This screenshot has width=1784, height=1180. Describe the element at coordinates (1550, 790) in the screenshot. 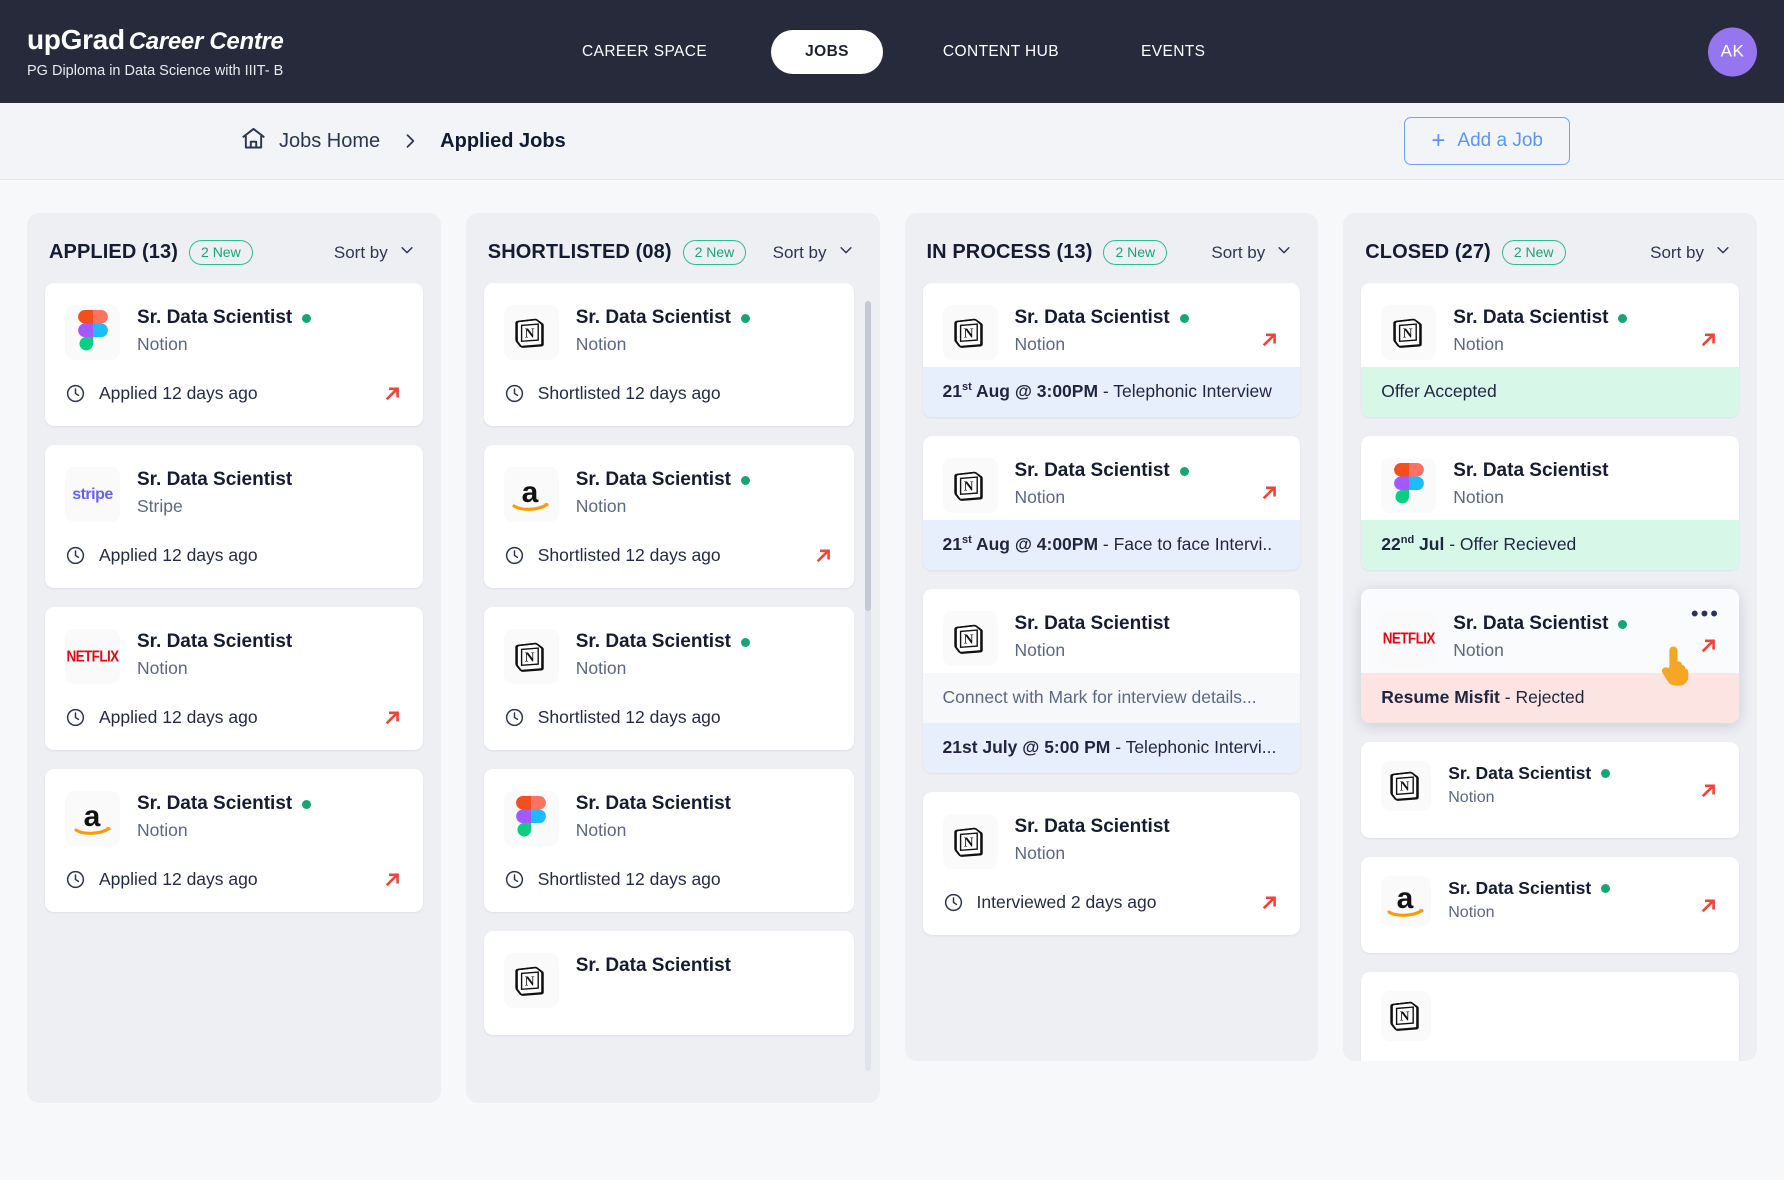

I see `job-card: N Sr. Data Scientist Notion` at that location.